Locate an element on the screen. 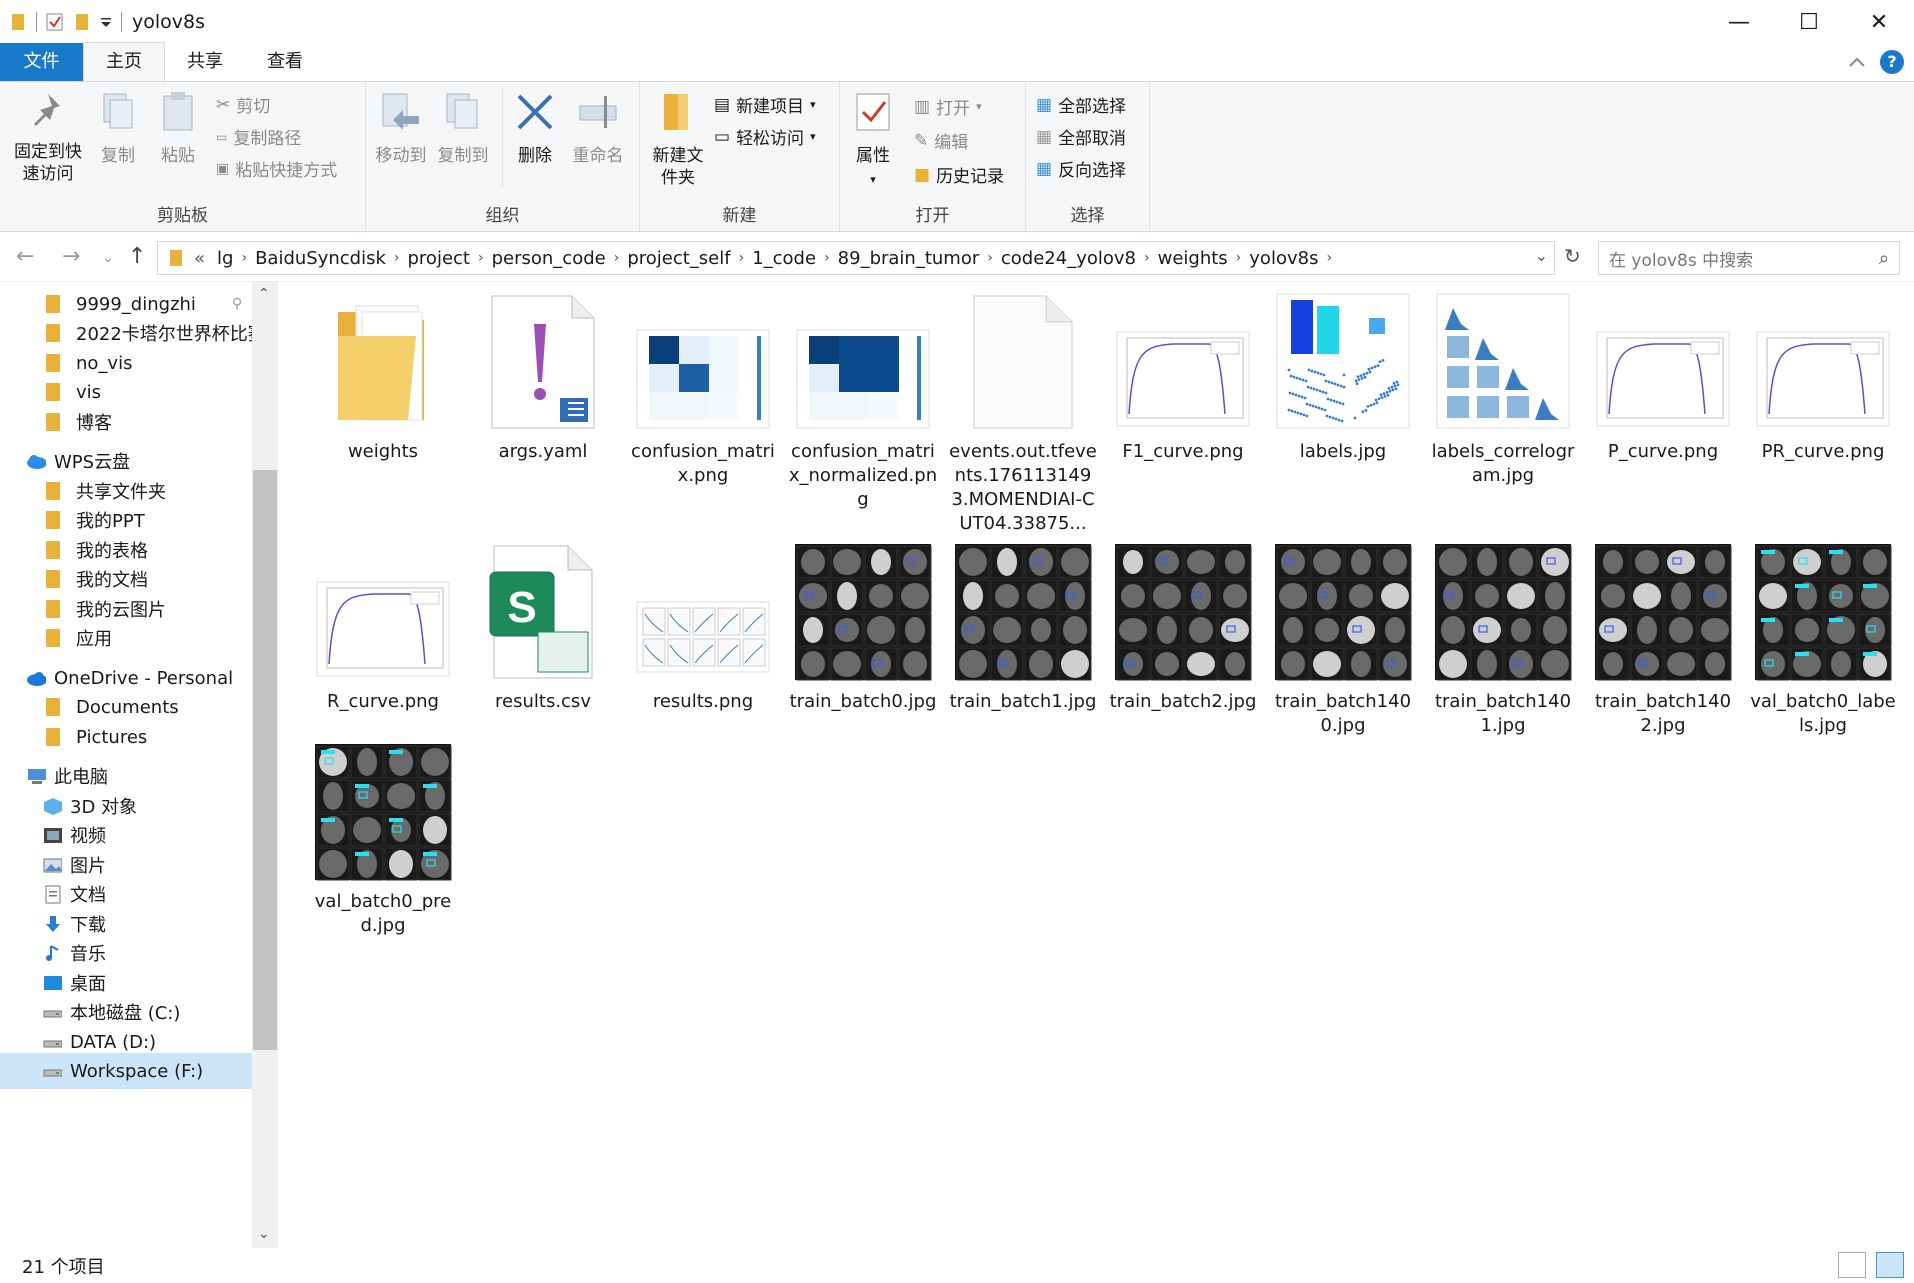  breadcrumb-item: 89_brain_tumor is located at coordinates (909, 258).